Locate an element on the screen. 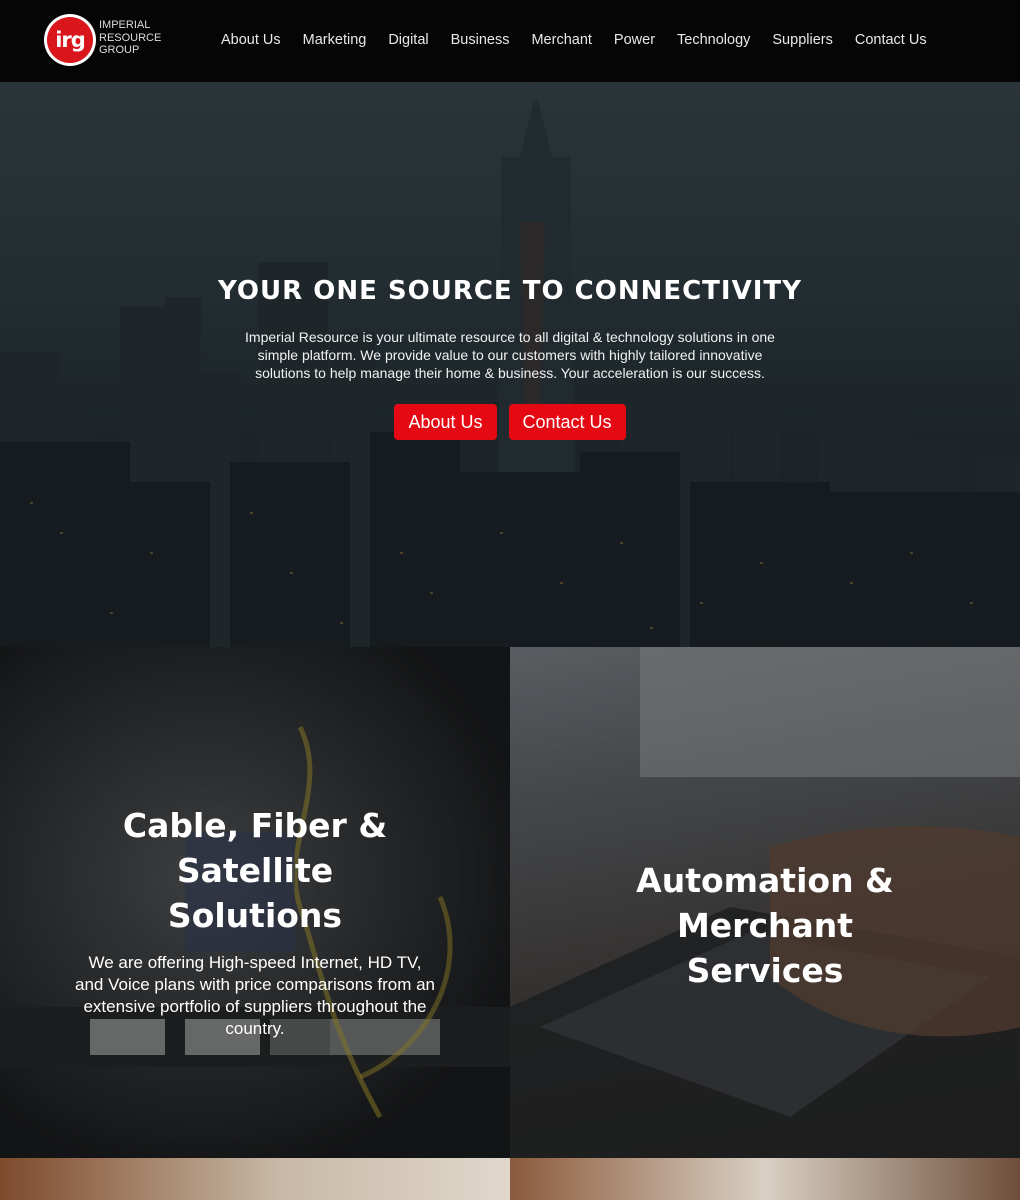 Image resolution: width=1020 pixels, height=1200 pixels. logo-badge-mark: irg is located at coordinates (70, 40).